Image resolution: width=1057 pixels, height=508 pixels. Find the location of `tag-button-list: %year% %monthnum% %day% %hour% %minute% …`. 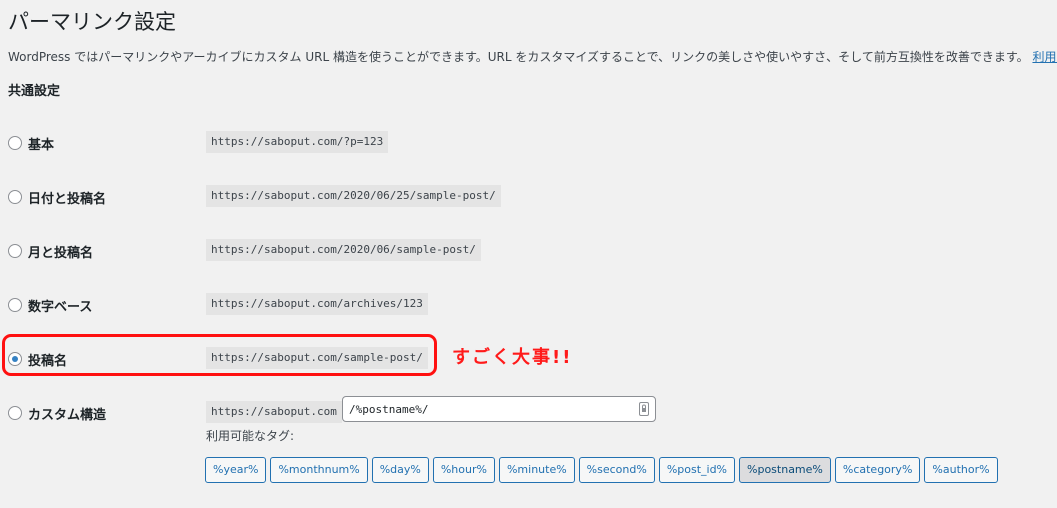

tag-button-list: %year% %monthnum% %day% %hour% %minute% … is located at coordinates (601, 470).